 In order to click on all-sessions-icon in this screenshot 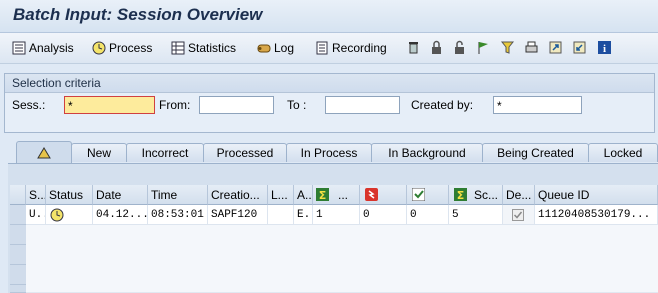, I will do `click(44, 153)`.